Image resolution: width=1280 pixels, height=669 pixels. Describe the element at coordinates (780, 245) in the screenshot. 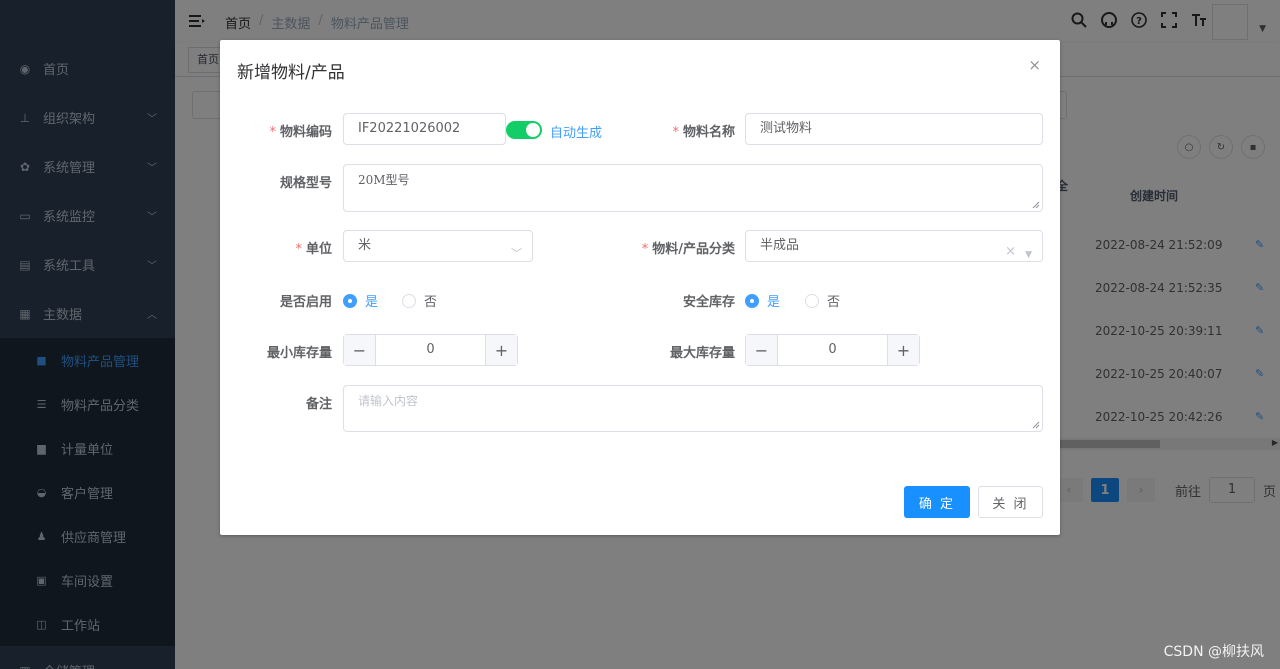

I see `category-value: 半成品` at that location.